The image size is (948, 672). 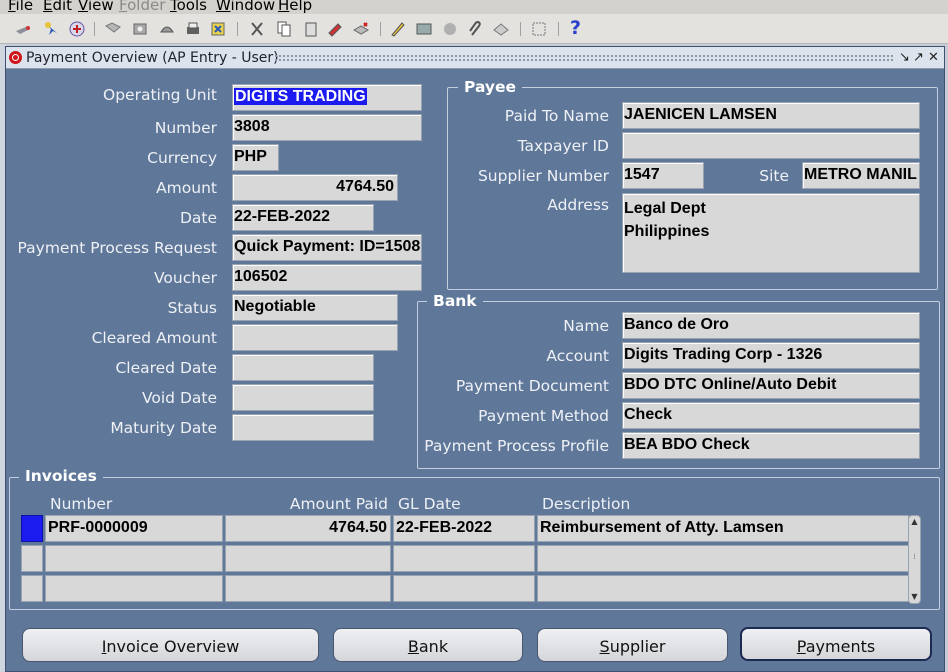 I want to click on description-cell: Reimbursement of Atty. Lamsen, so click(x=723, y=528).